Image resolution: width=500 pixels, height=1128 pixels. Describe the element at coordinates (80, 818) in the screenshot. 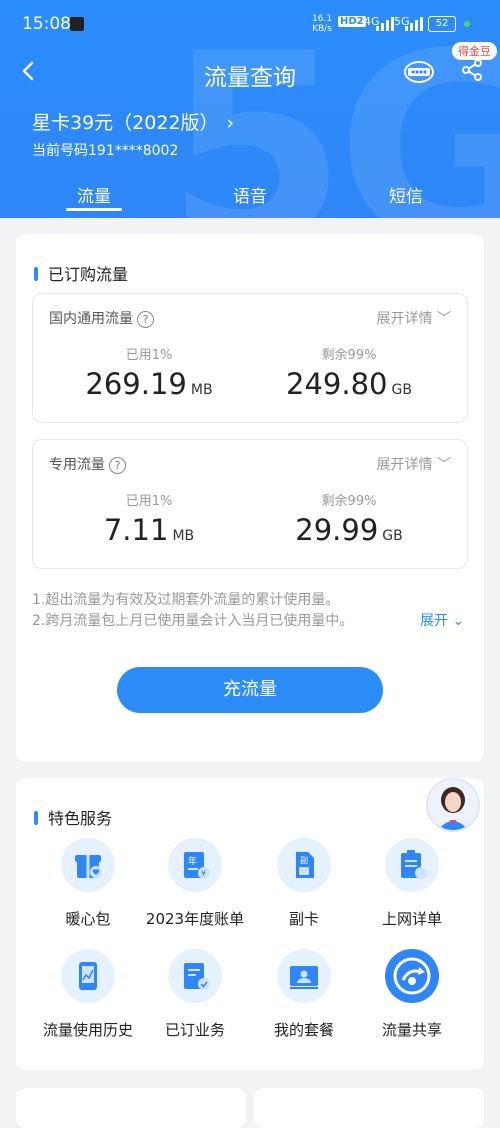

I see `services-title-text: 特色服务` at that location.